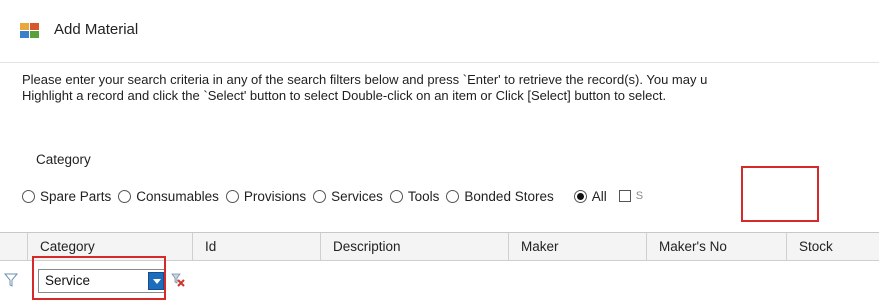  Describe the element at coordinates (423, 196) in the screenshot. I see `radio-label: Tools` at that location.